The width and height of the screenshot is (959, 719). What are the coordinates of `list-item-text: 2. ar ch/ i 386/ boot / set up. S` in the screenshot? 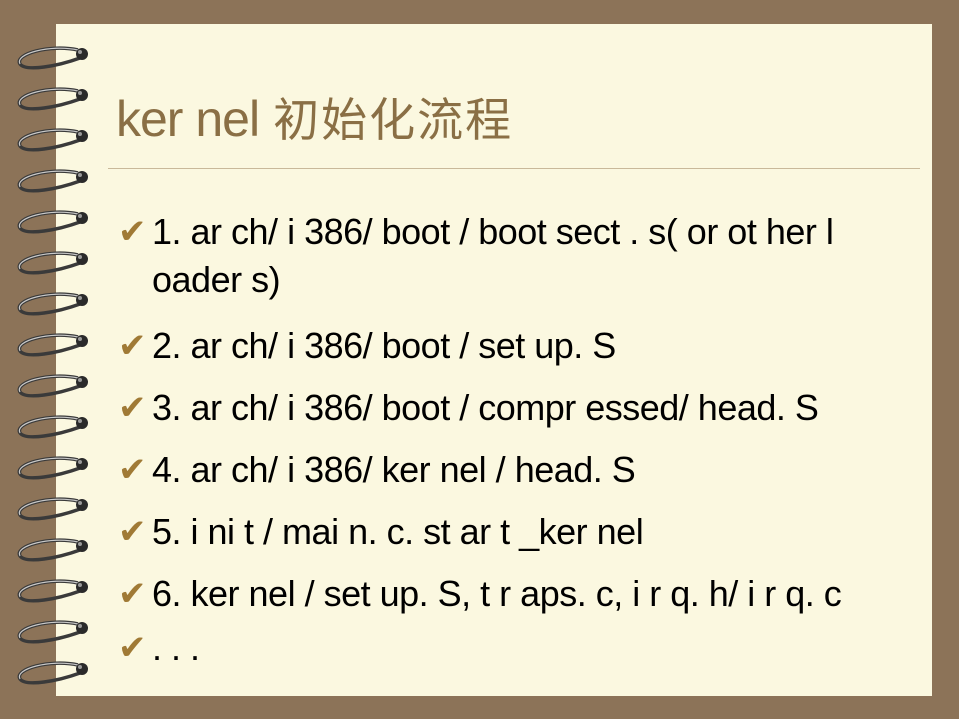 It's located at (384, 345).